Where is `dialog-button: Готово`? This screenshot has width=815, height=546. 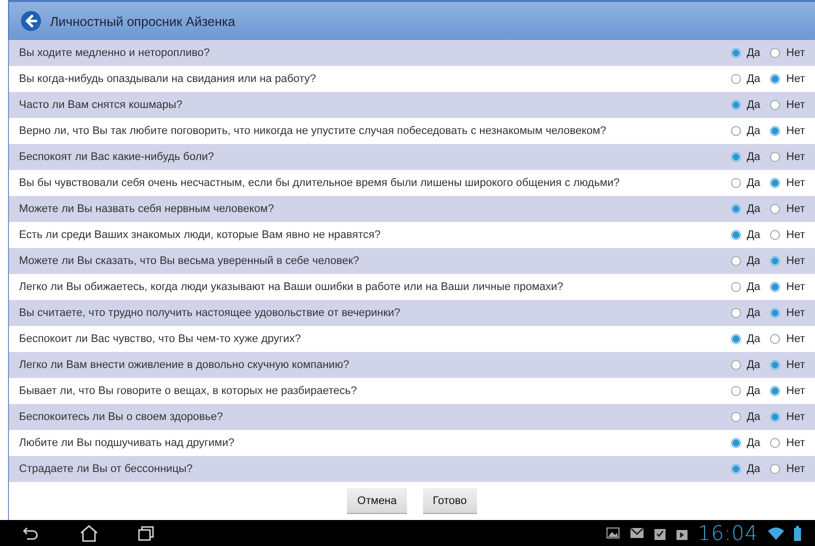
dialog-button: Готово is located at coordinates (449, 501).